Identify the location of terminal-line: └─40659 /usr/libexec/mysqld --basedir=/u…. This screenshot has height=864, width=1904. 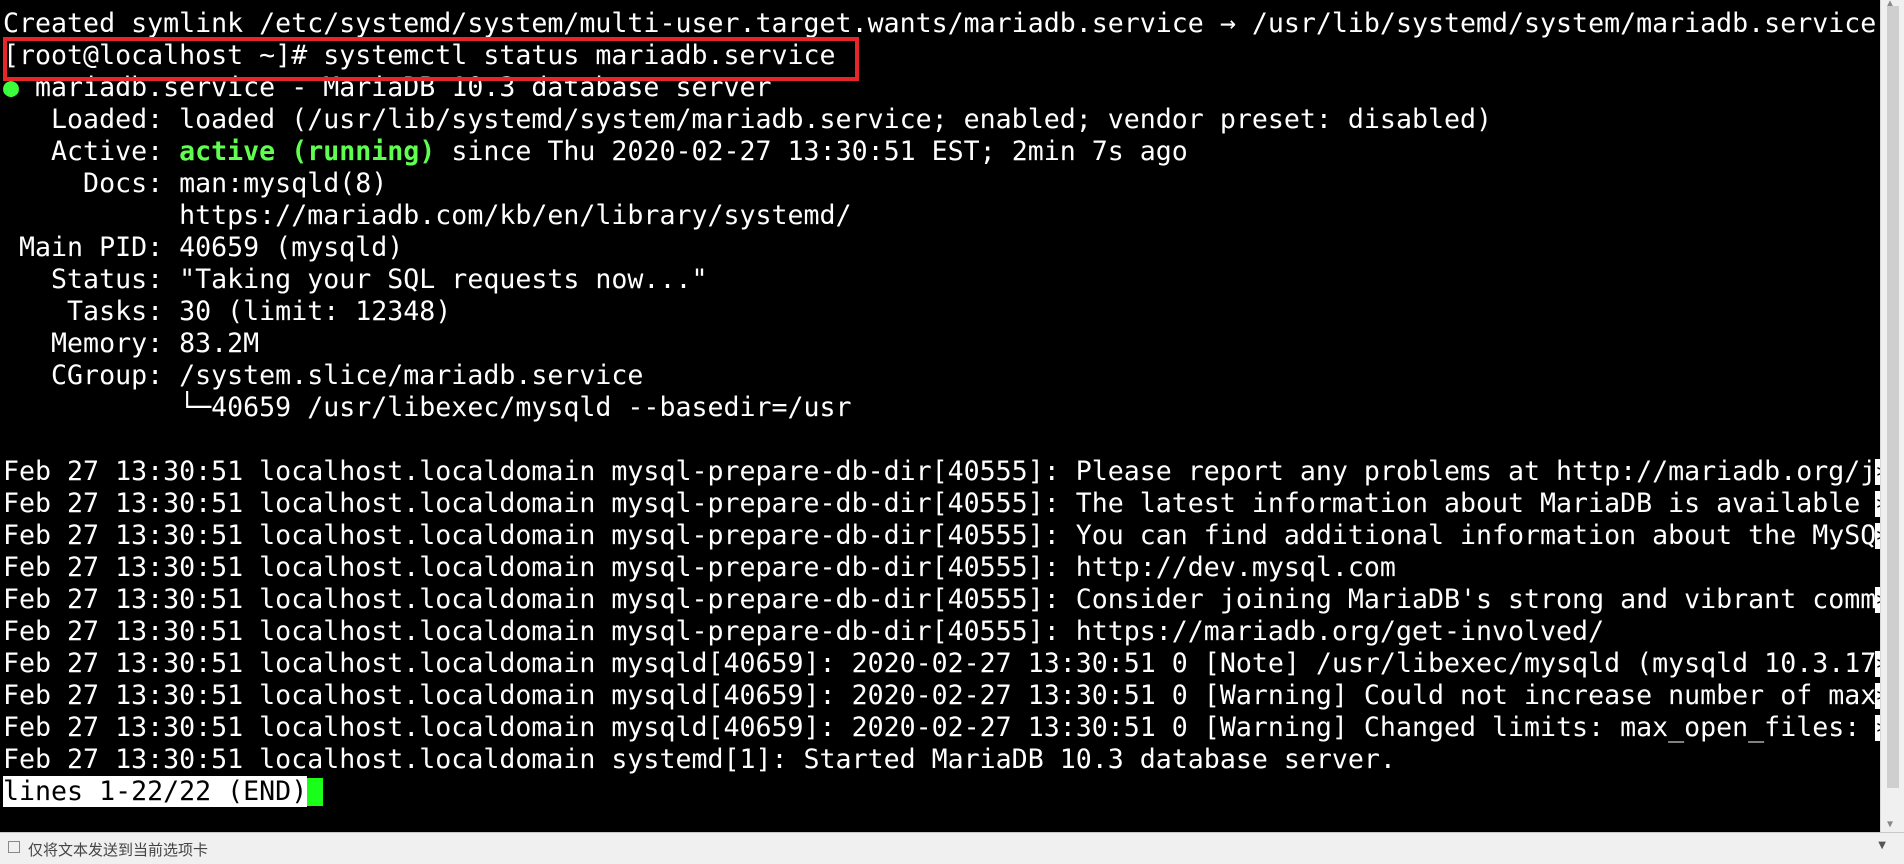
(427, 407).